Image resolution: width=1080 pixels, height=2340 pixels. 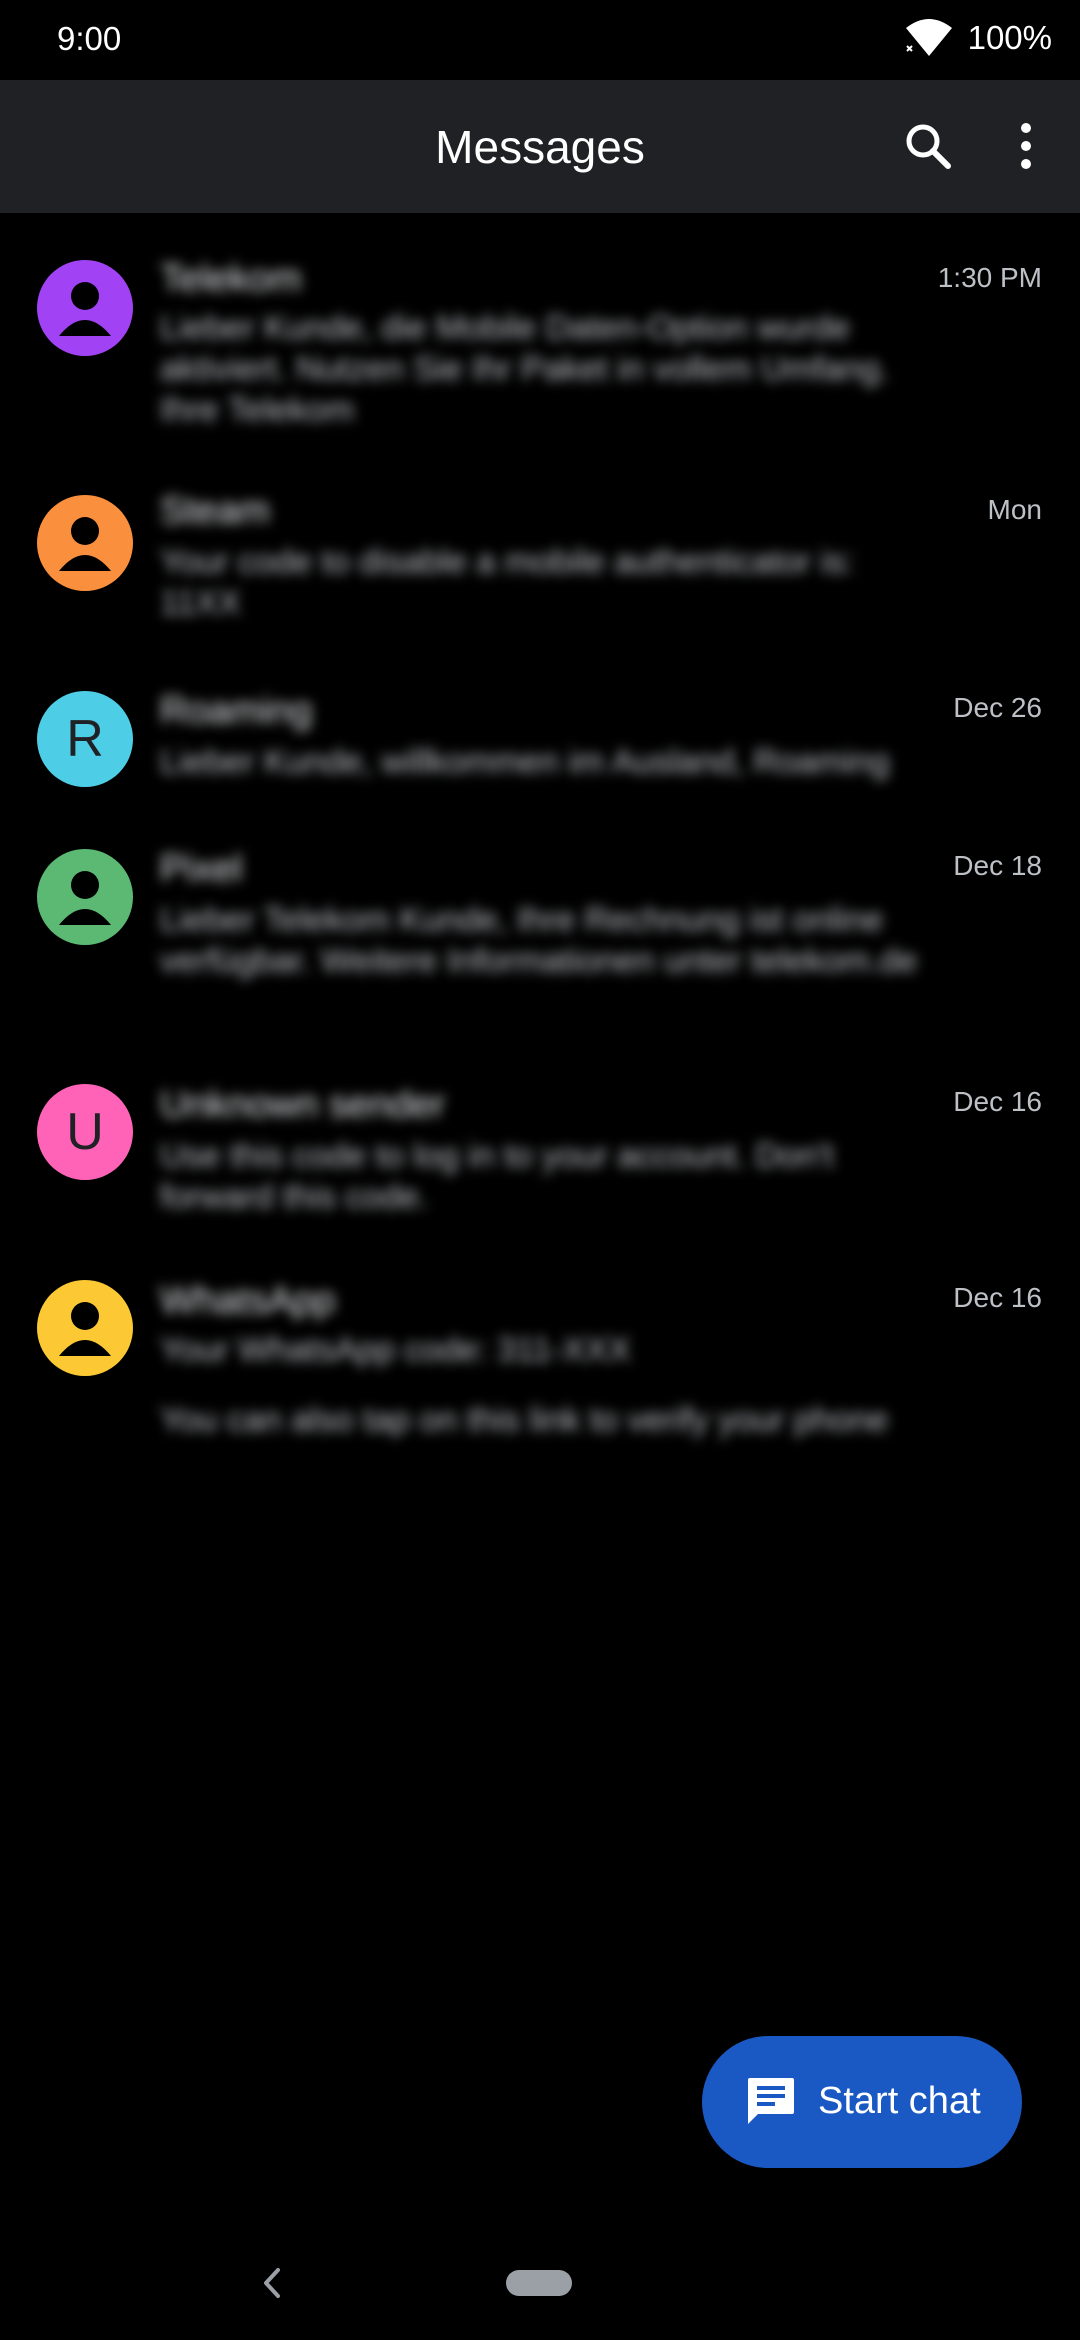 What do you see at coordinates (236, 711) in the screenshot?
I see `conversation-sender: Roaming` at bounding box center [236, 711].